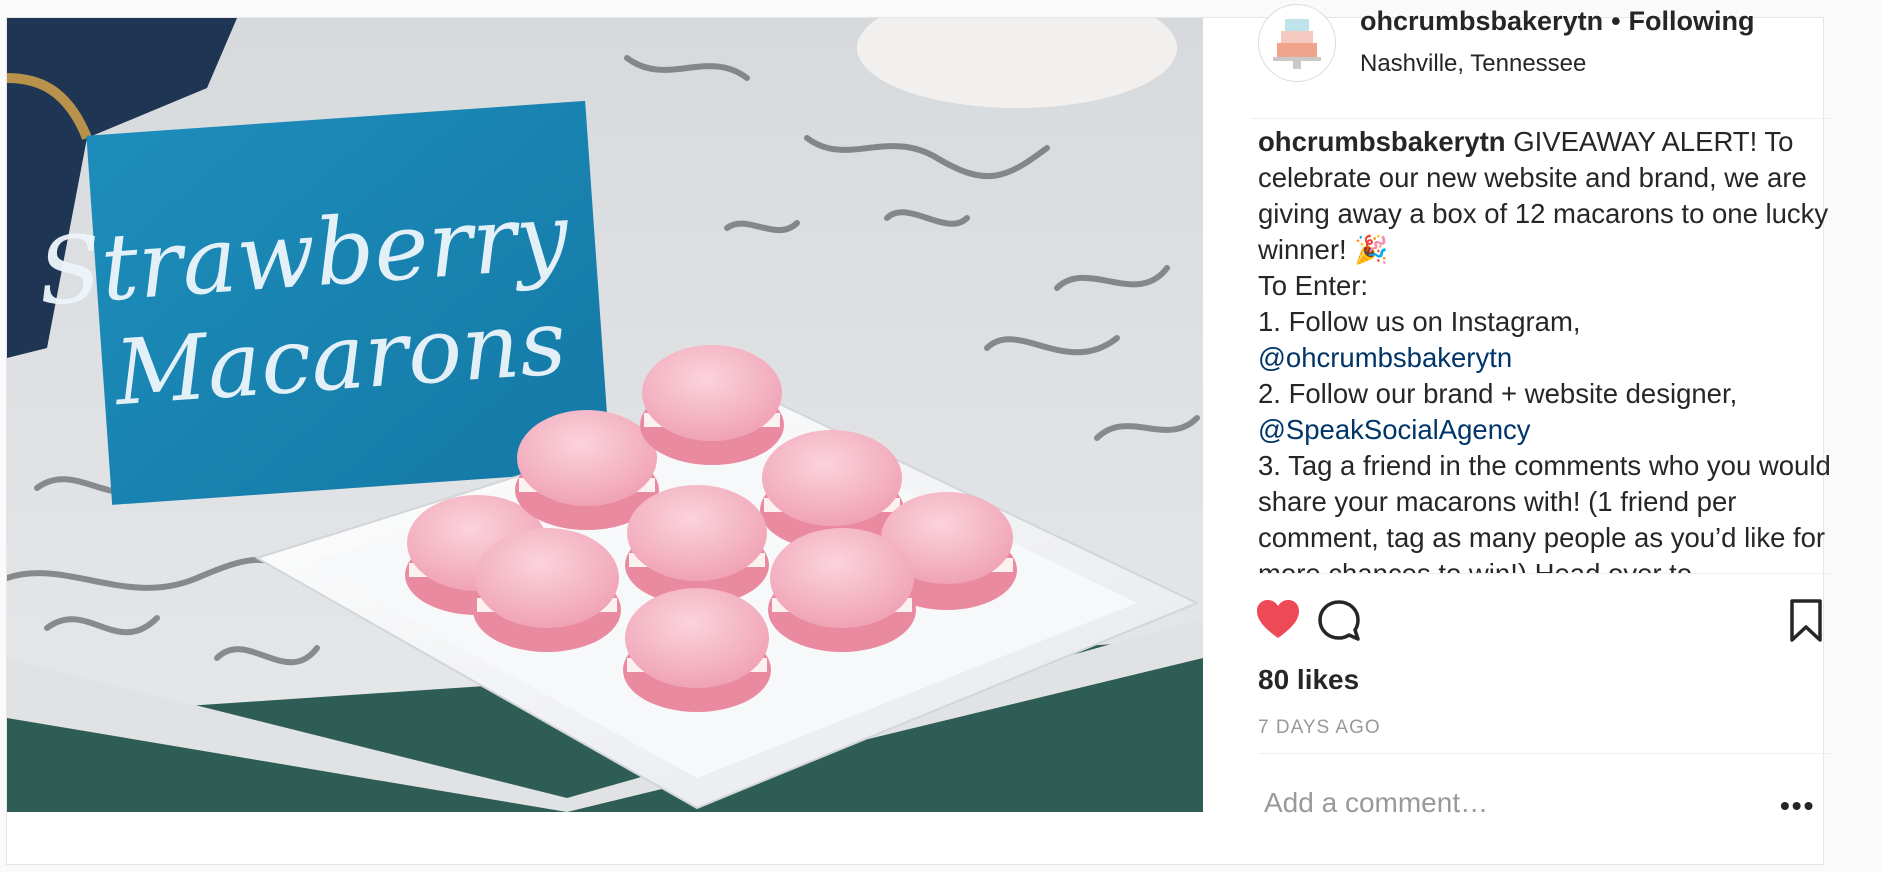 This screenshot has height=872, width=1882. What do you see at coordinates (1394, 429) in the screenshot?
I see `mention-link: @SpeakSocialAgency` at bounding box center [1394, 429].